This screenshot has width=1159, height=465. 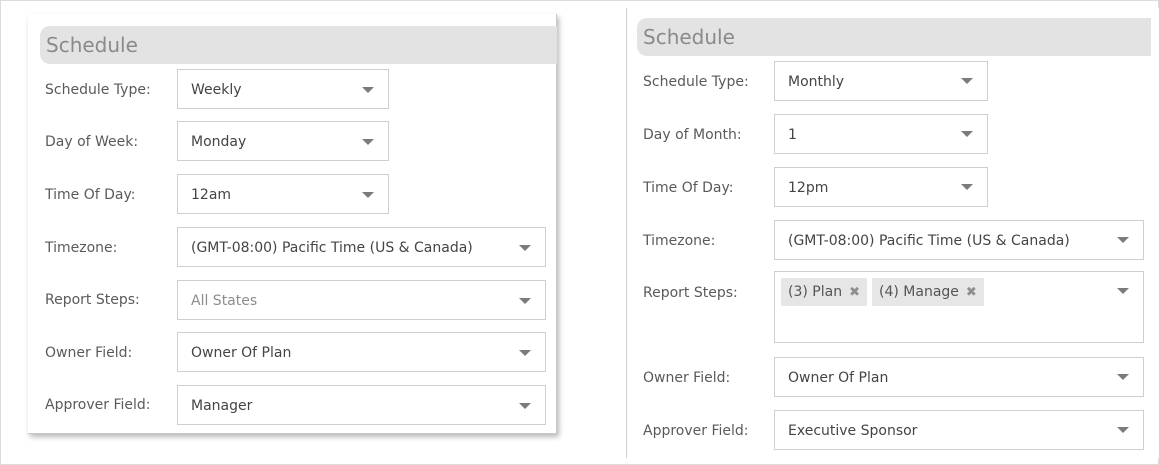 I want to click on day-of-month-value: 1, so click(x=792, y=135).